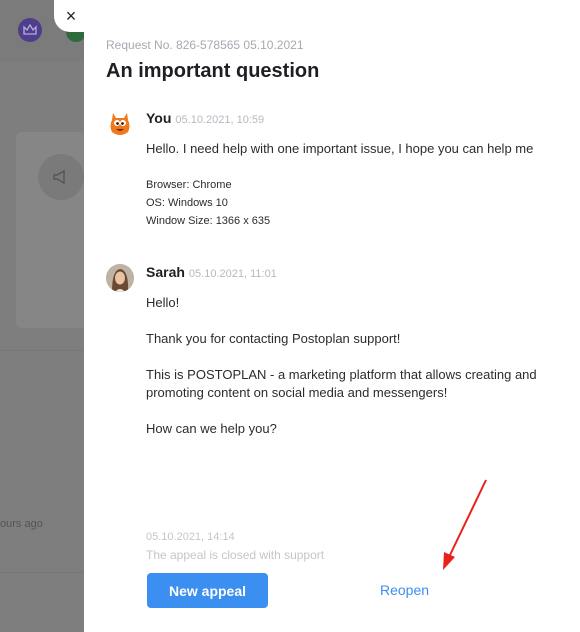 The width and height of the screenshot is (580, 632). Describe the element at coordinates (211, 428) in the screenshot. I see `message-line: How can we help you?` at that location.